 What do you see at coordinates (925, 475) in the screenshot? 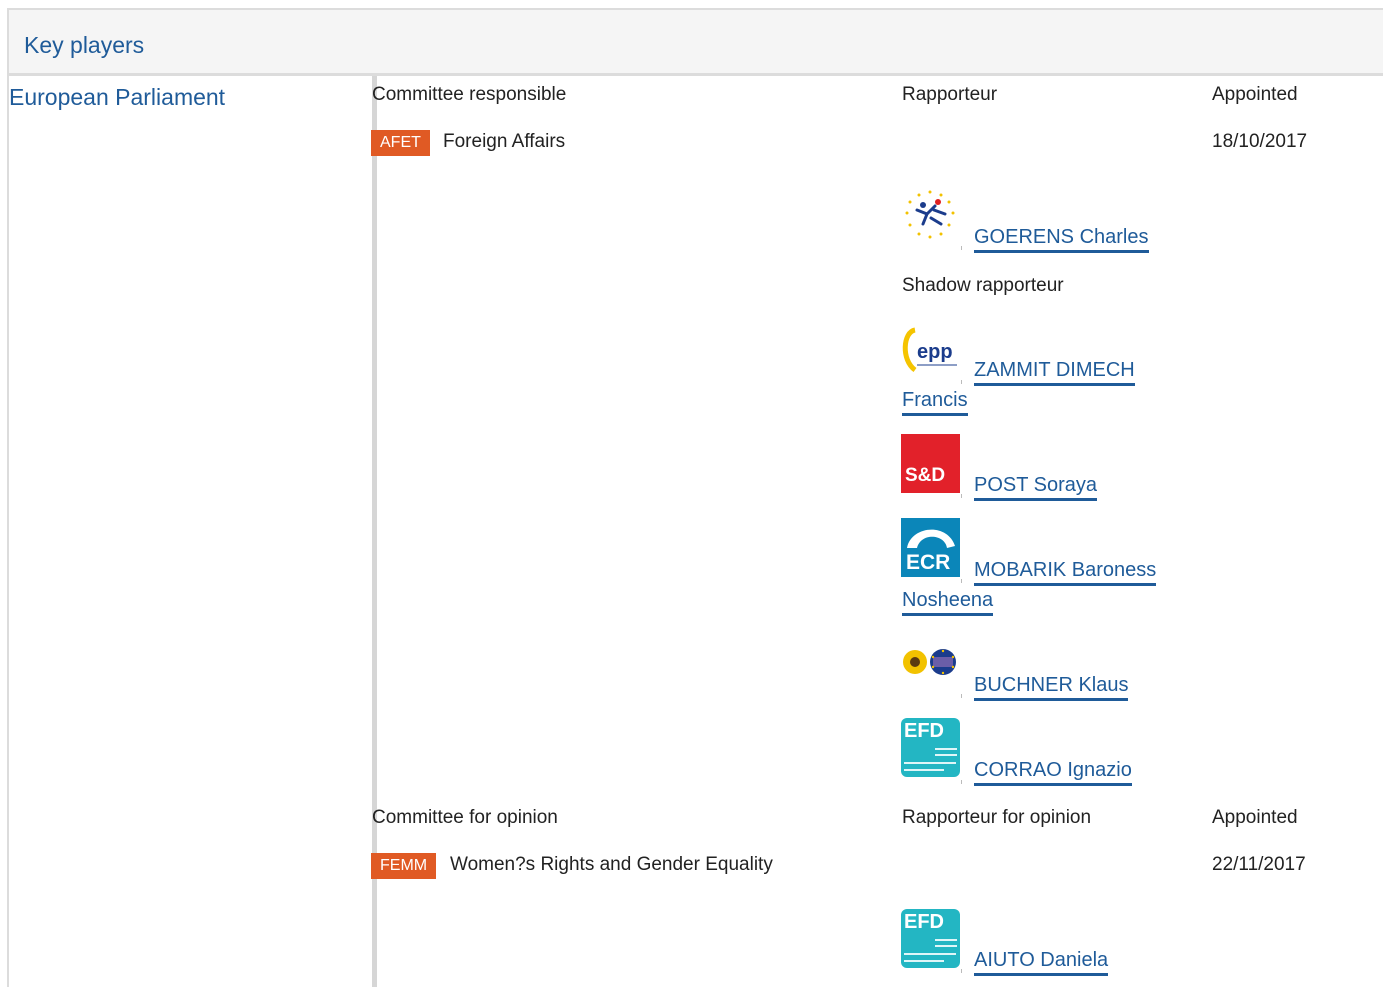
I see `sd-logo-text: S&D` at bounding box center [925, 475].